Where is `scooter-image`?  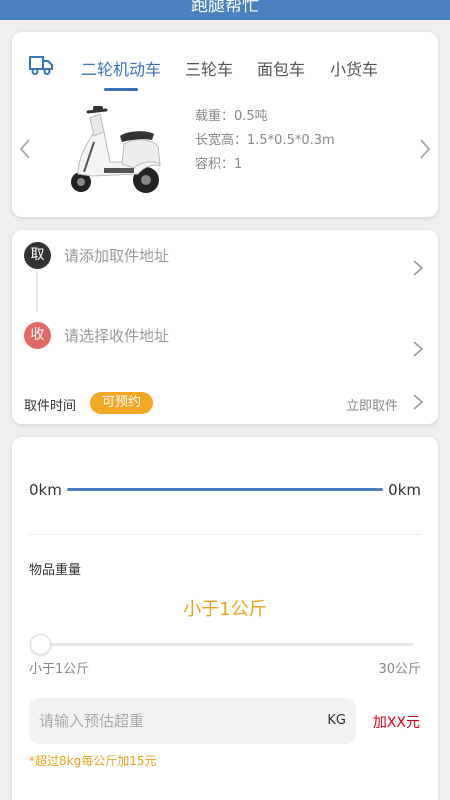
scooter-image is located at coordinates (116, 149).